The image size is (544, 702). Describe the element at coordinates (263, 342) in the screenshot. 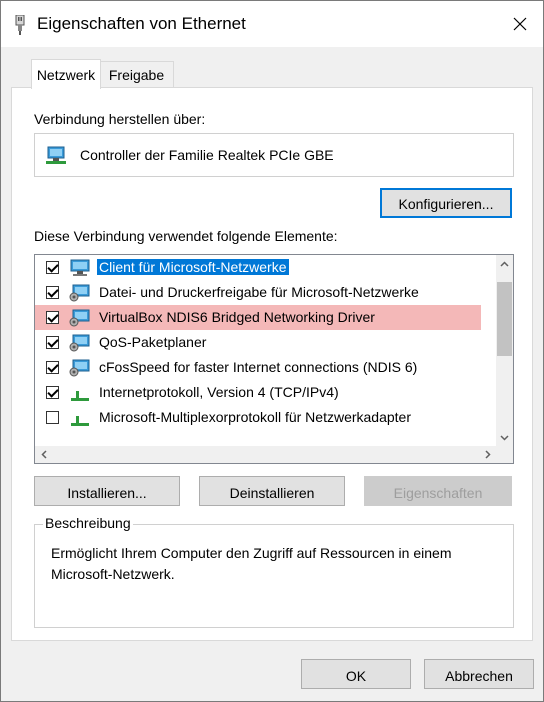

I see `list-item: QoS-Paketplaner` at that location.